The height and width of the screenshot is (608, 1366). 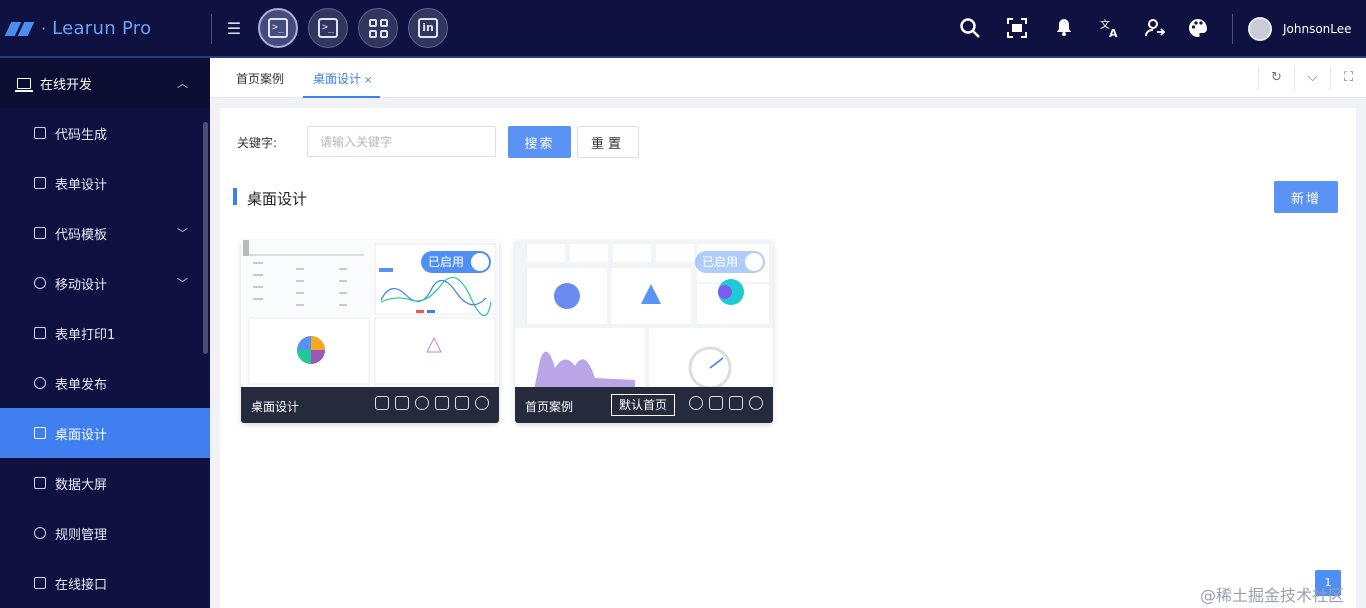 I want to click on user-menu: JohnsonLee, so click(x=1300, y=29).